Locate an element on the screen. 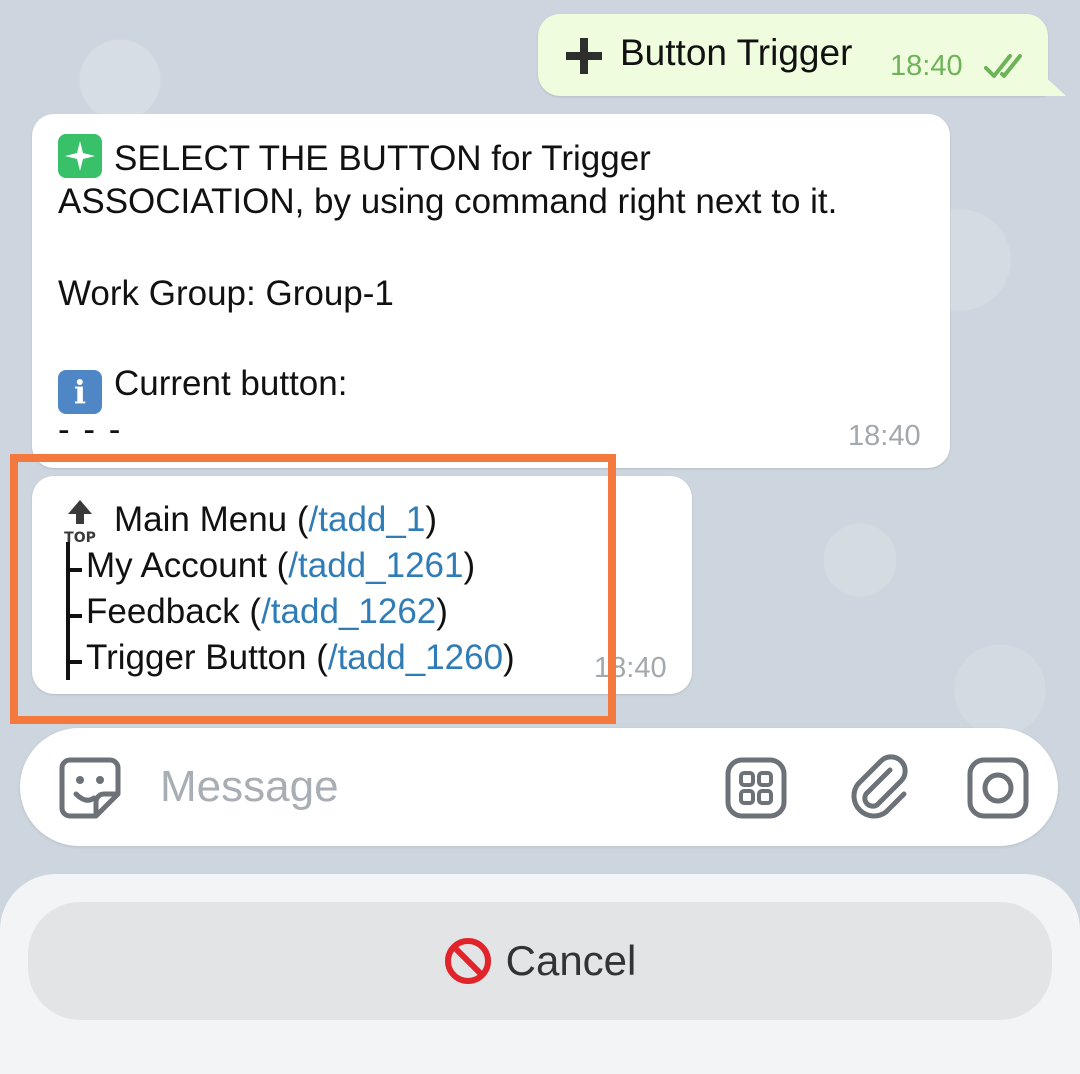  message-composer: Message is located at coordinates (539, 787).